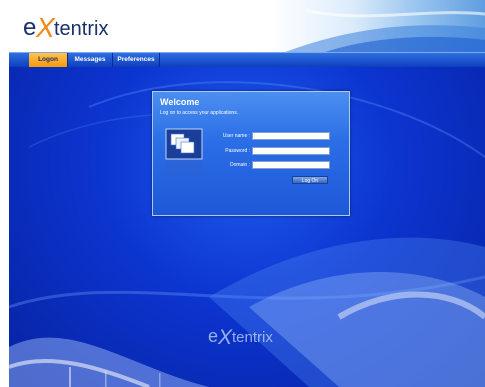  Describe the element at coordinates (225, 337) in the screenshot. I see `footer-logo-x: X` at that location.